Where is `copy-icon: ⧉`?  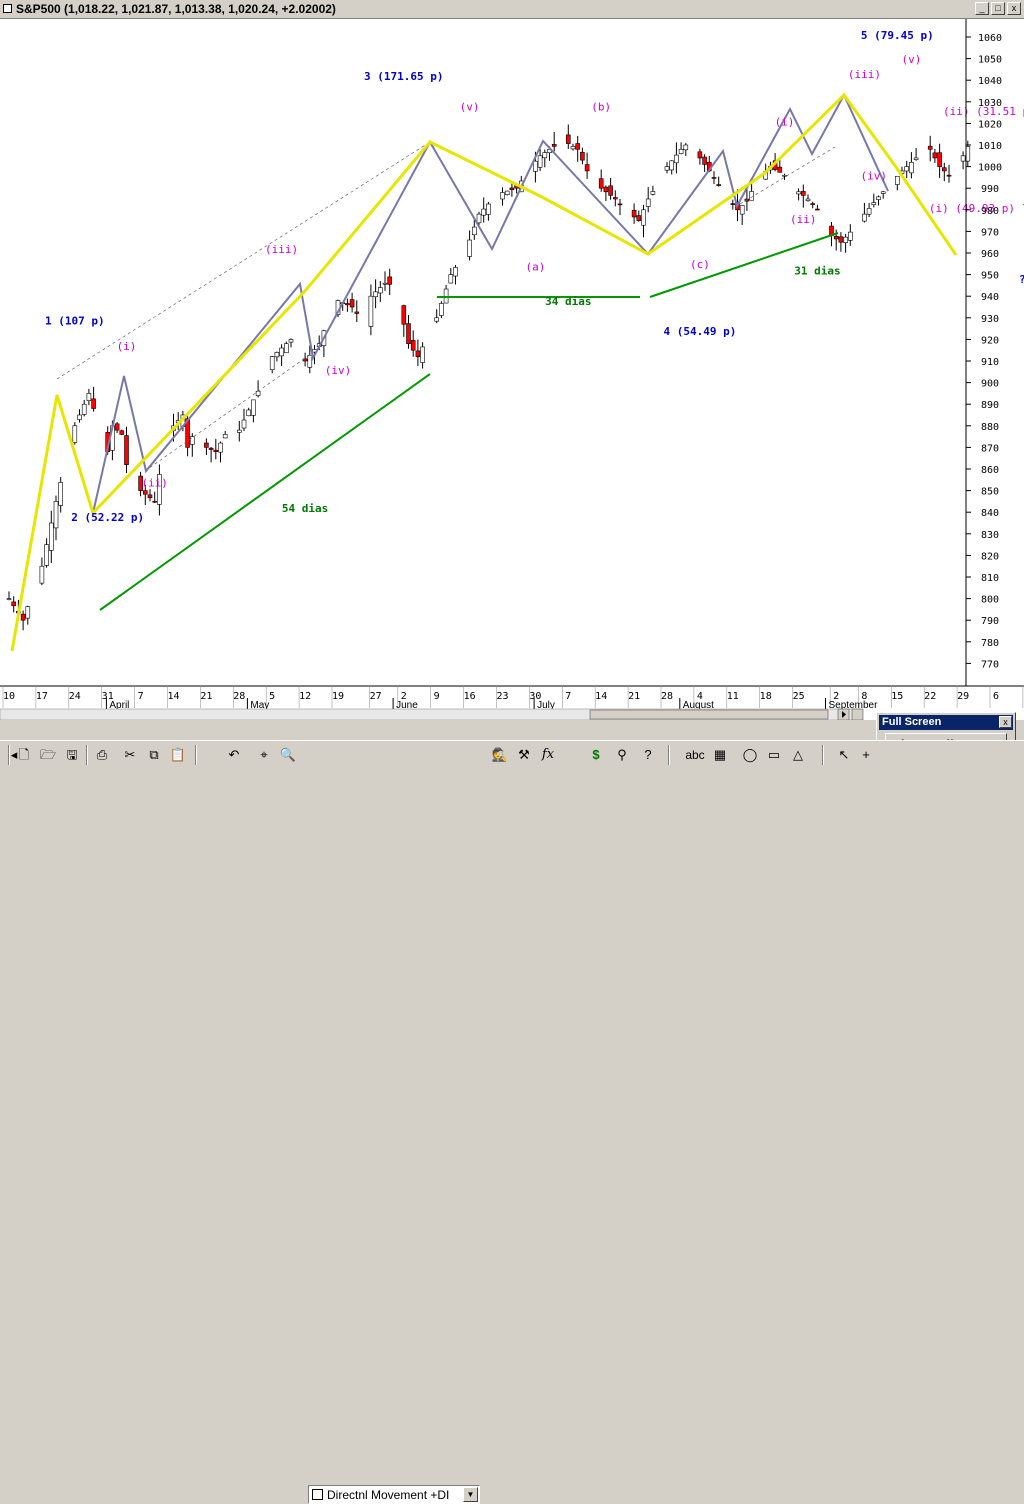 copy-icon: ⧉ is located at coordinates (154, 755).